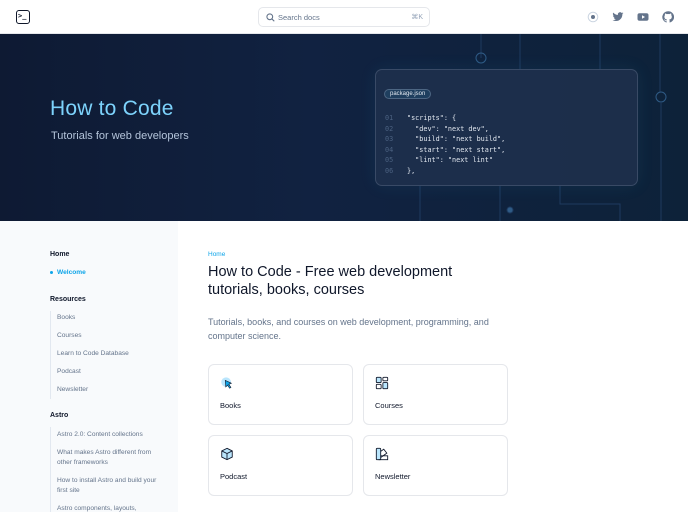  What do you see at coordinates (389, 149) in the screenshot?
I see `line-number: 04` at bounding box center [389, 149].